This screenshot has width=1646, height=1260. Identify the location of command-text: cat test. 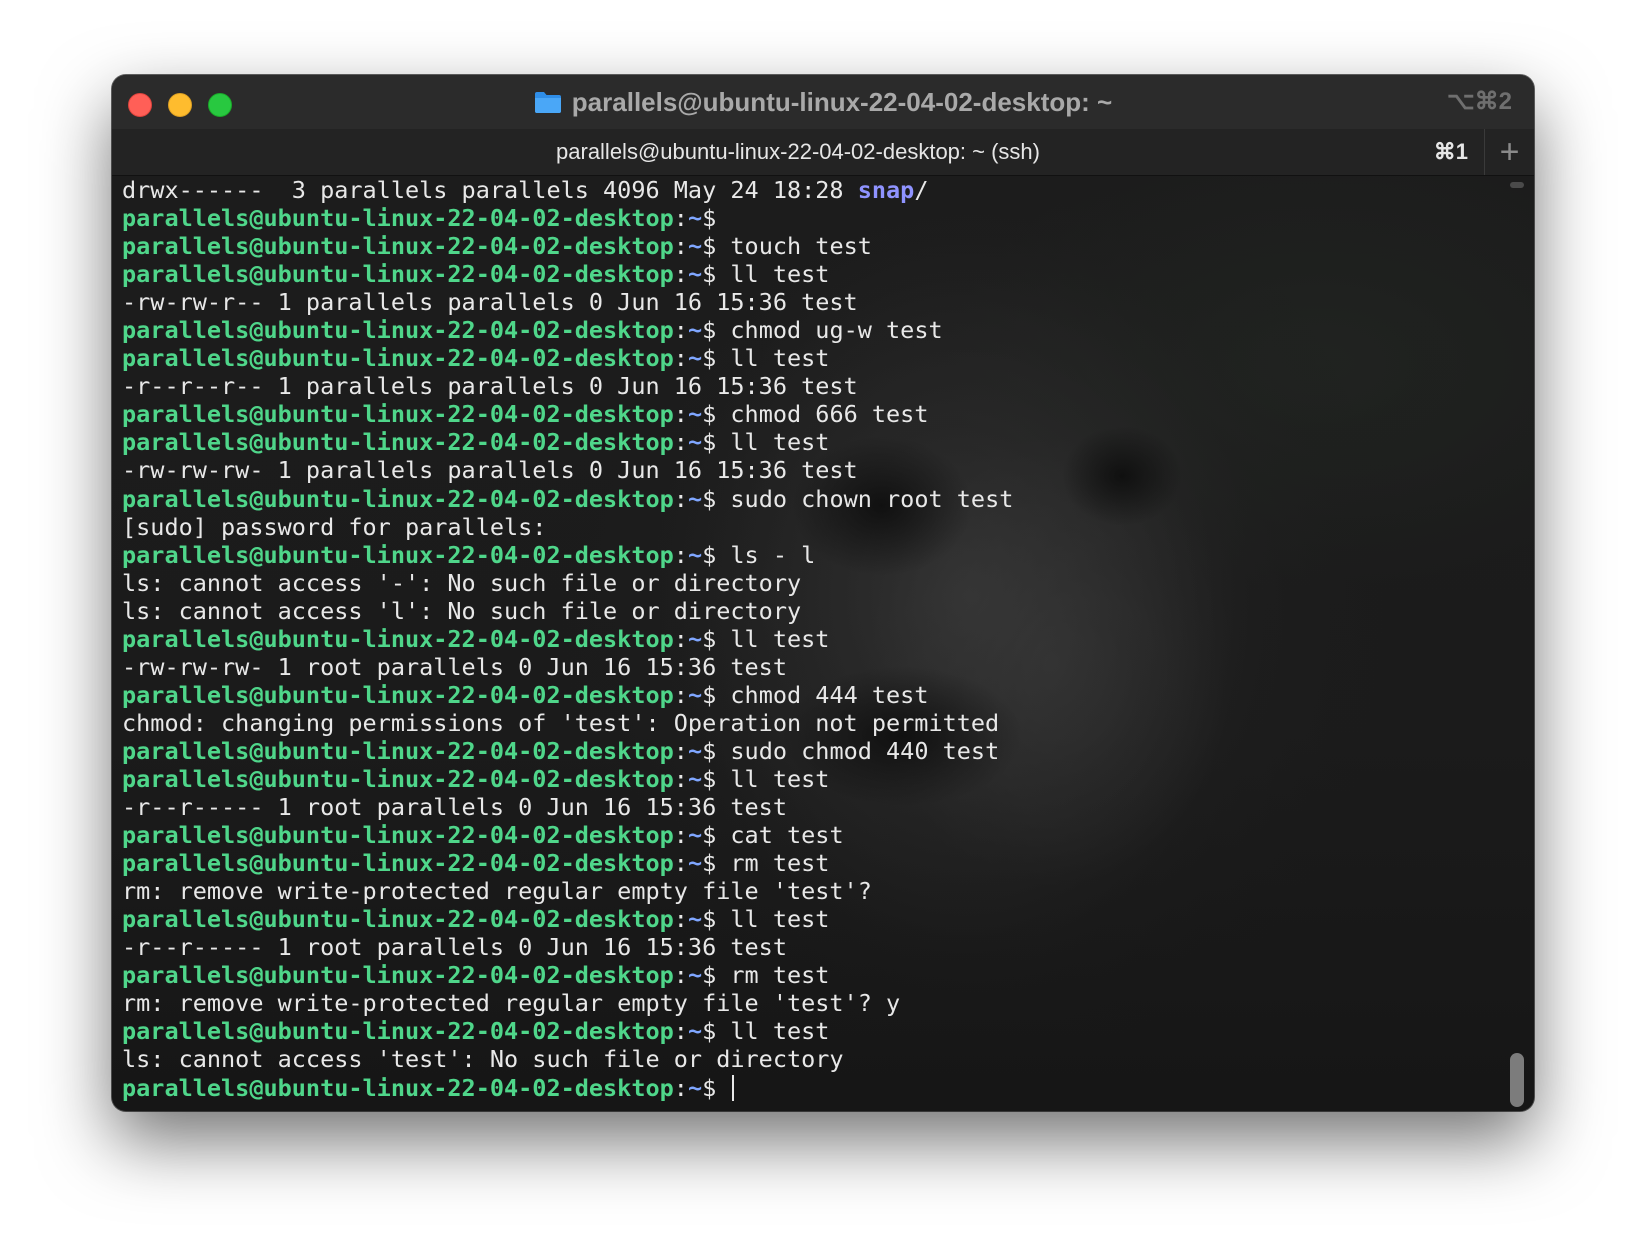
(787, 835).